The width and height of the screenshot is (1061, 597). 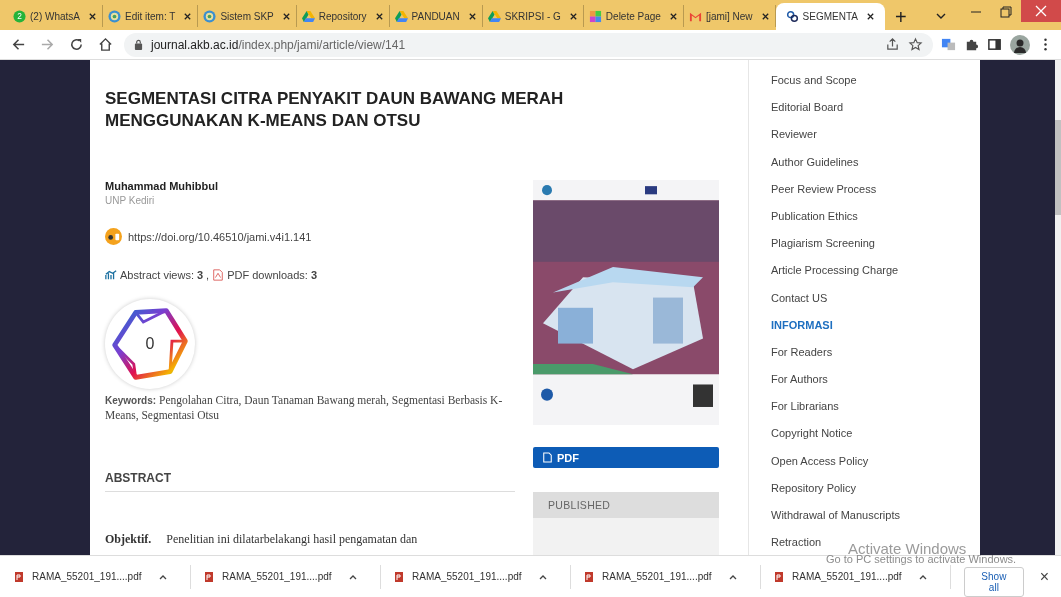 I want to click on close-button: ×, so click(x=1044, y=576).